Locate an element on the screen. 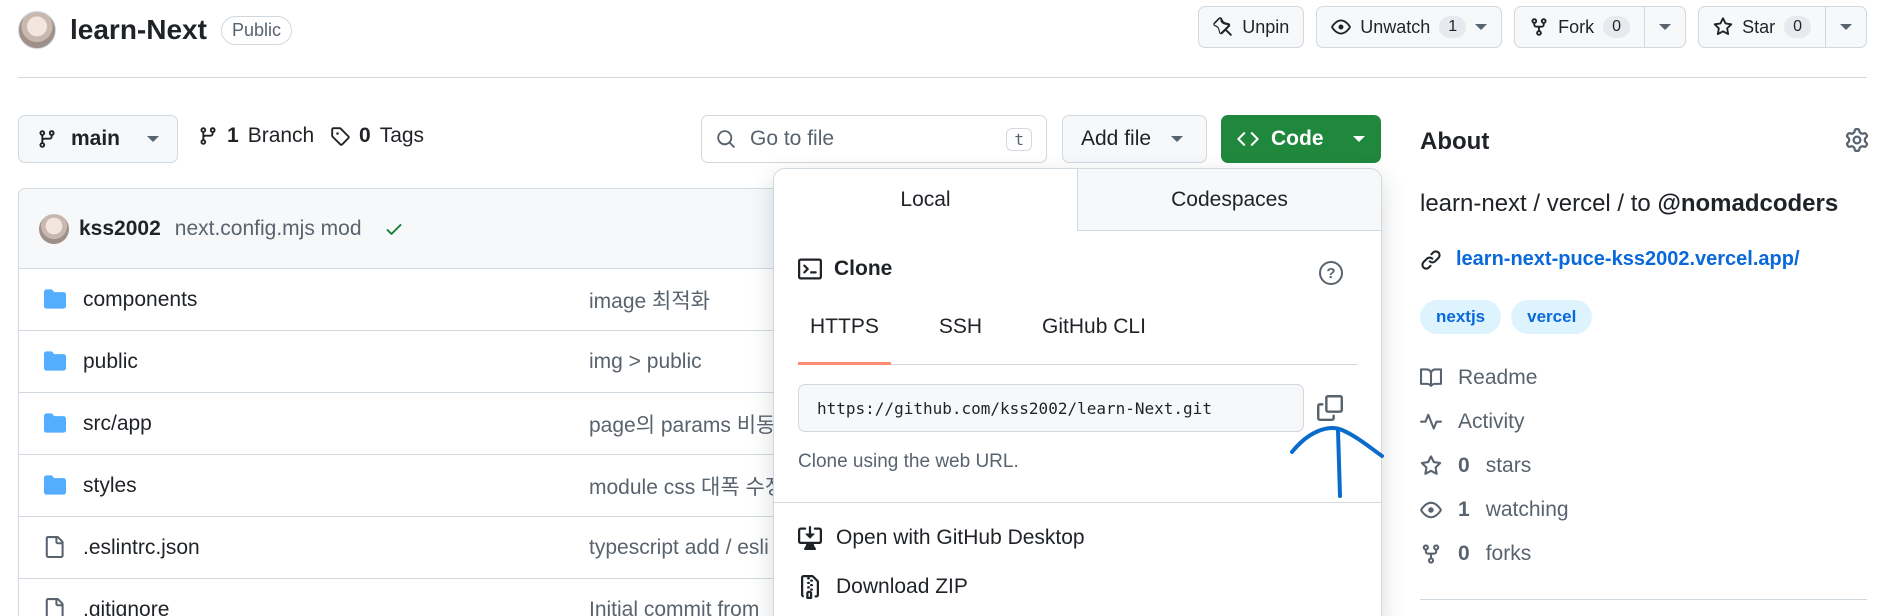  tab-https: HTTPS is located at coordinates (844, 340).